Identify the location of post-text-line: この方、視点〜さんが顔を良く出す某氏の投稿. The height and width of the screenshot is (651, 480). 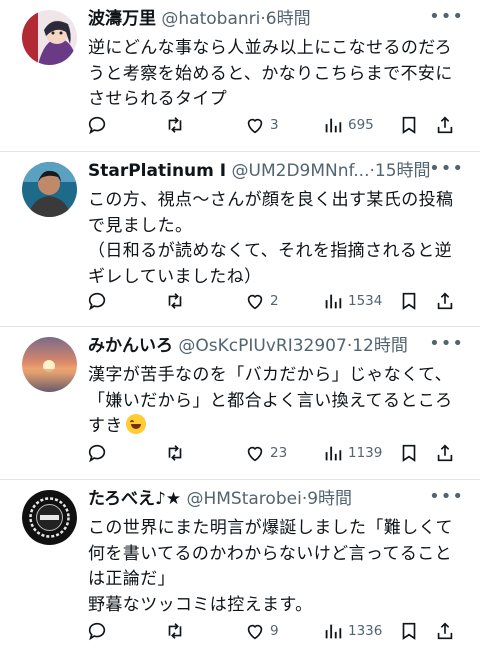
(271, 200).